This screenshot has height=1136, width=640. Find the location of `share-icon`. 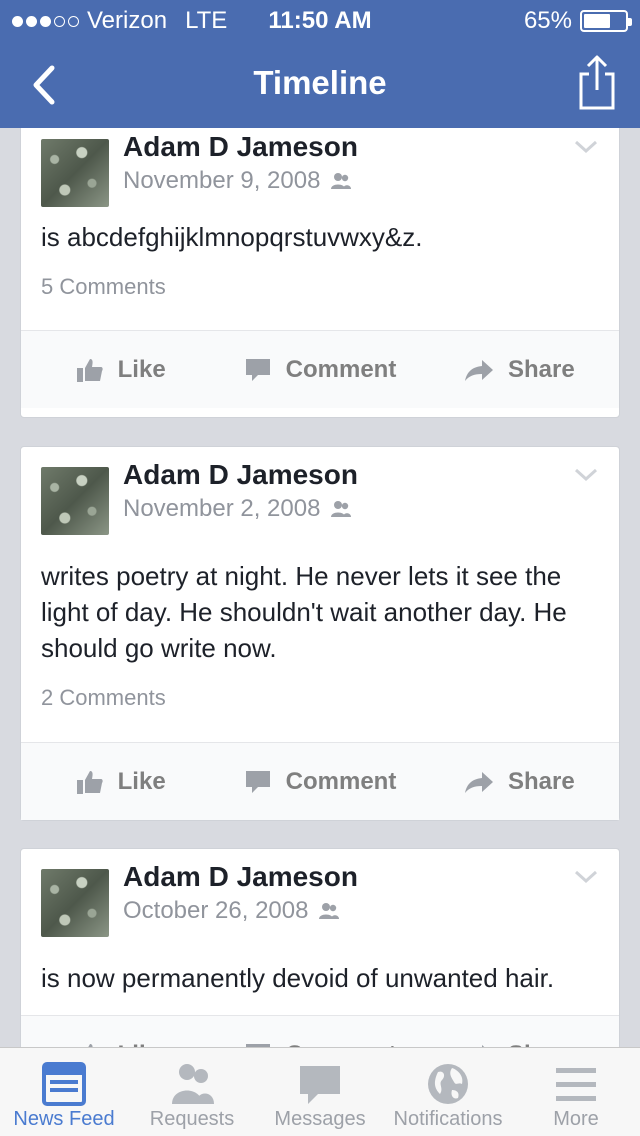

share-icon is located at coordinates (597, 82).